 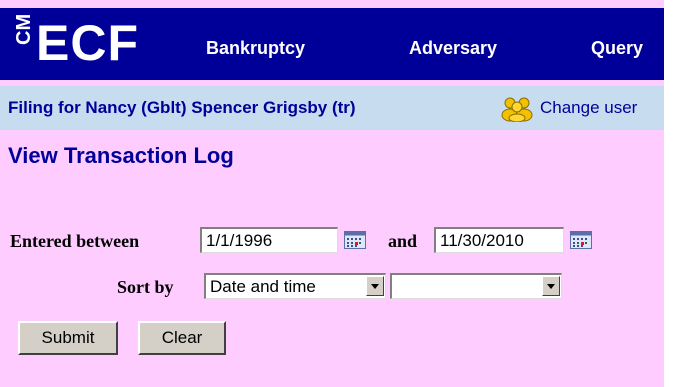 I want to click on nav-bankruptcy: Bankruptcy, so click(x=255, y=48).